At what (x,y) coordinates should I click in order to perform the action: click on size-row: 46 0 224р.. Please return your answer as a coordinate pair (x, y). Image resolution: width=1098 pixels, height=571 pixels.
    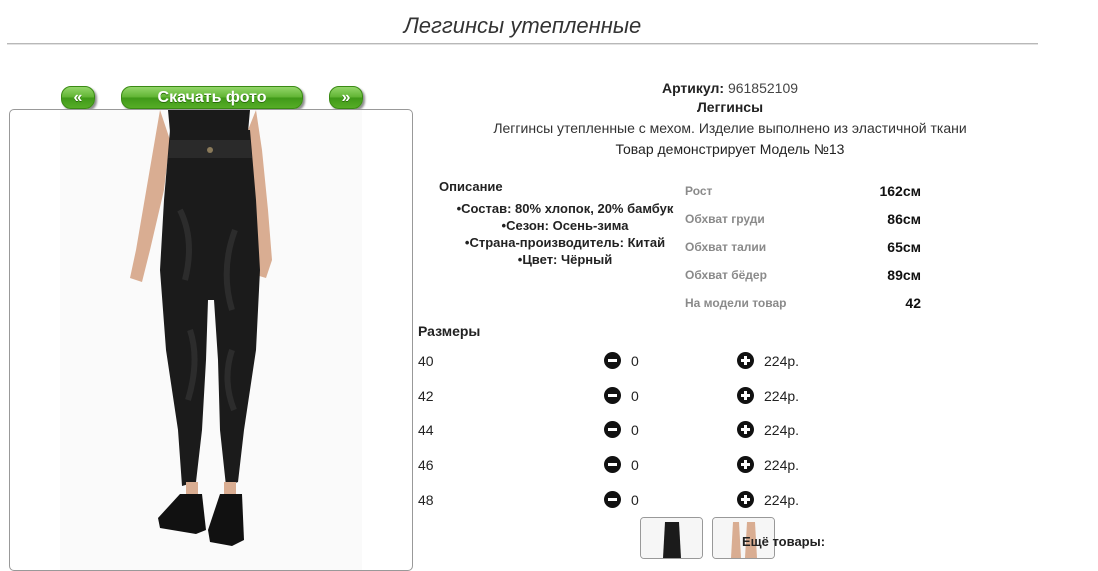
    Looking at the image, I should click on (618, 466).